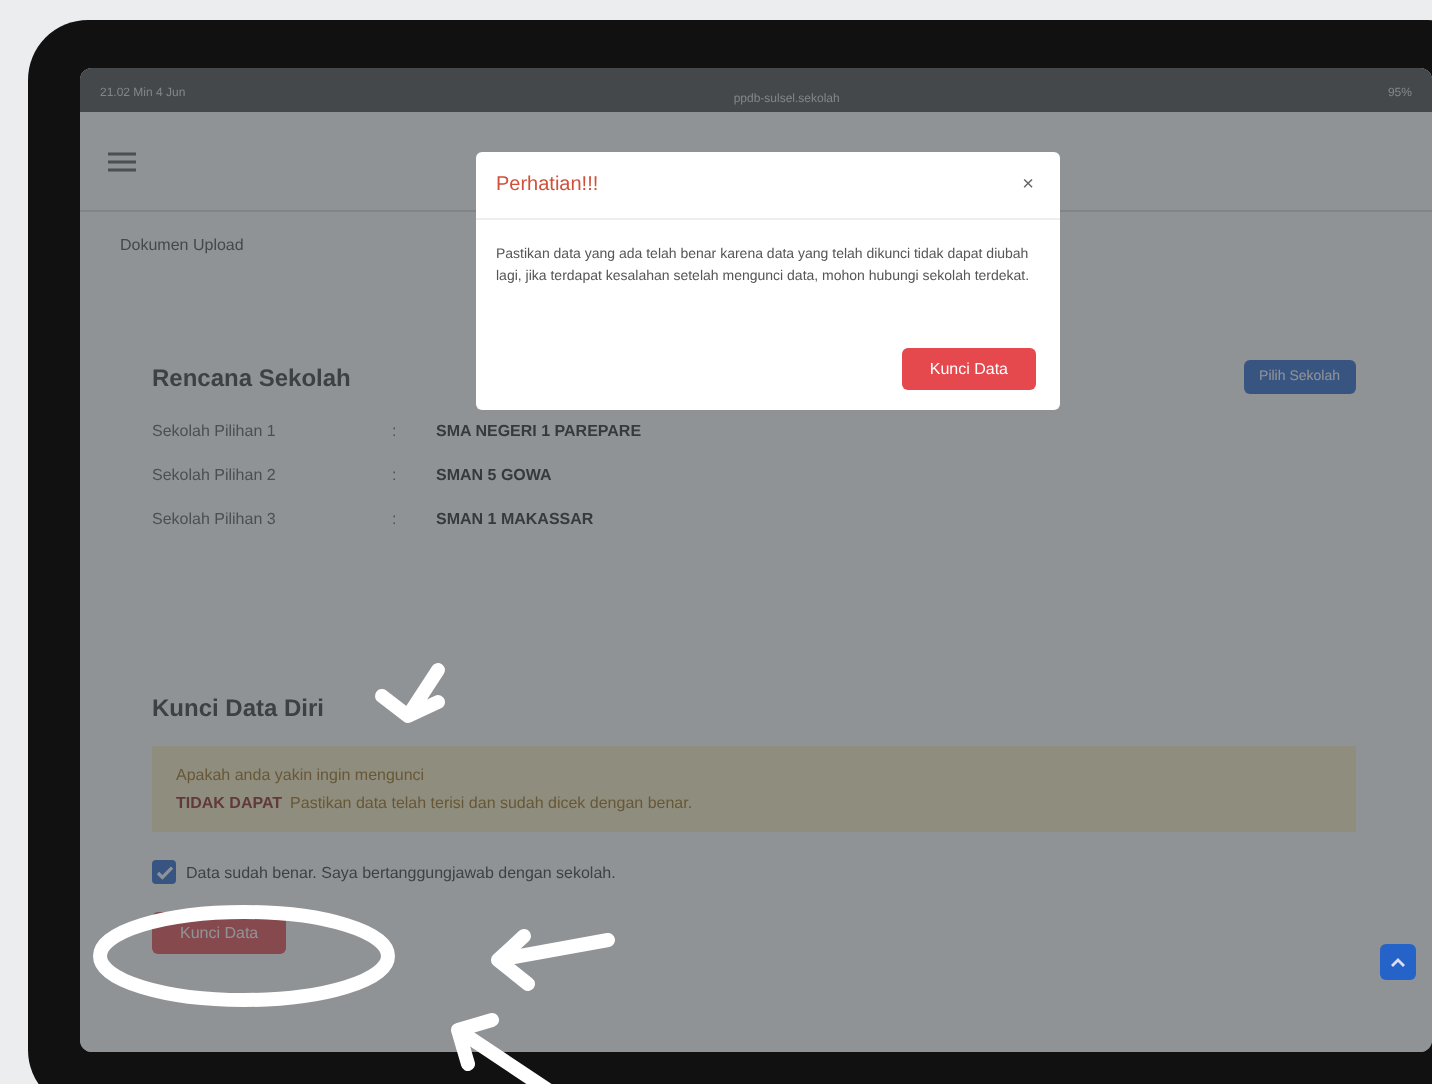  What do you see at coordinates (182, 245) in the screenshot?
I see `breadcrumb: Dokumen Upload` at bounding box center [182, 245].